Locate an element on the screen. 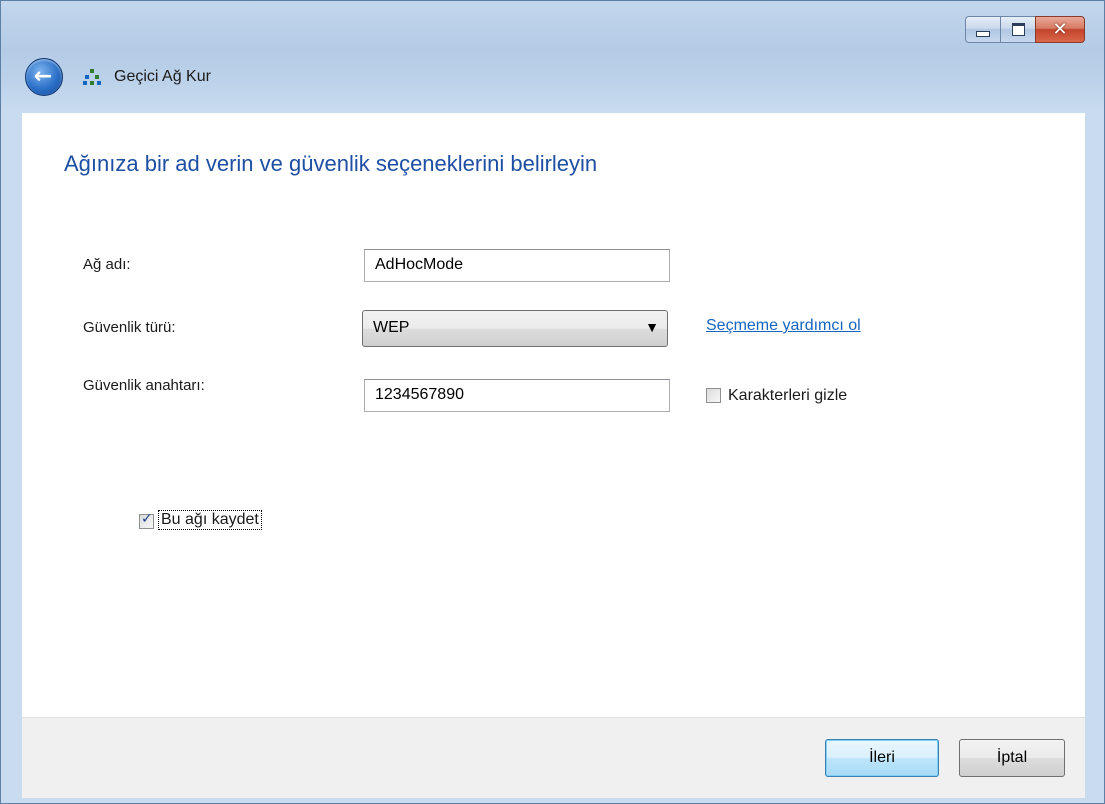  back-button: ← is located at coordinates (44, 77).